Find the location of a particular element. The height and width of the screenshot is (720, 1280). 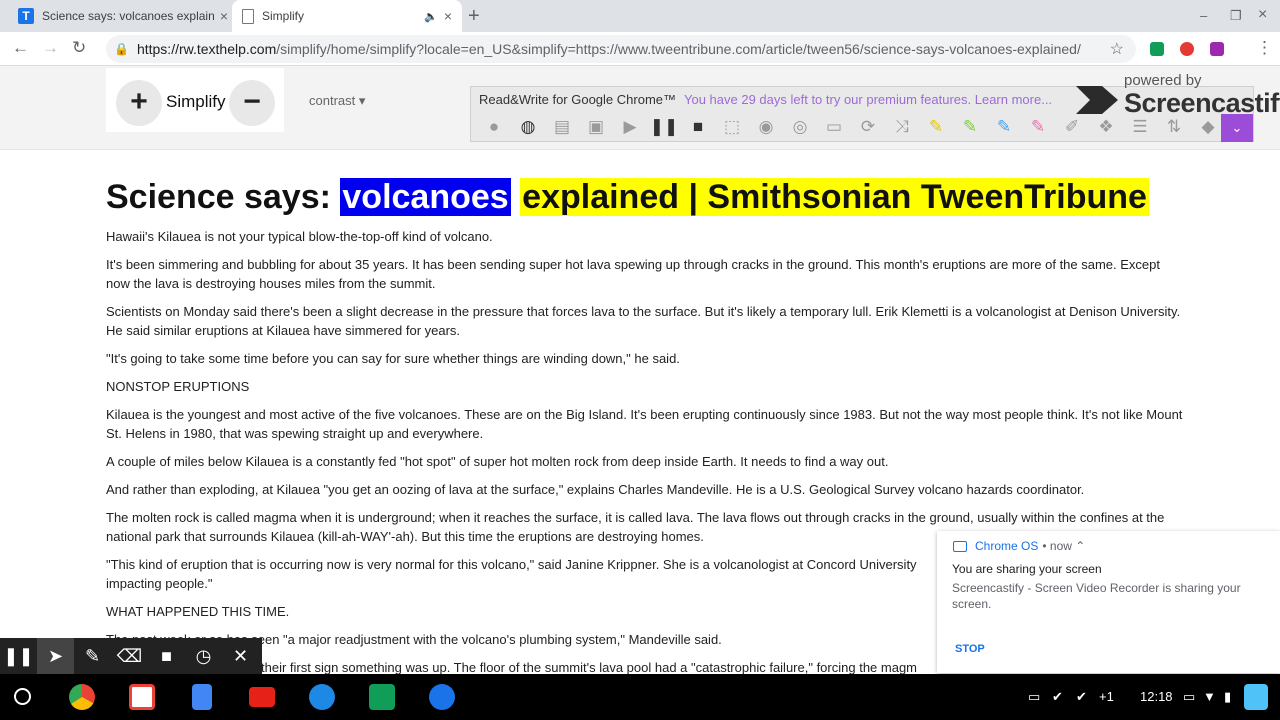

wifi-icon: ▼ is located at coordinates (1209, 696).